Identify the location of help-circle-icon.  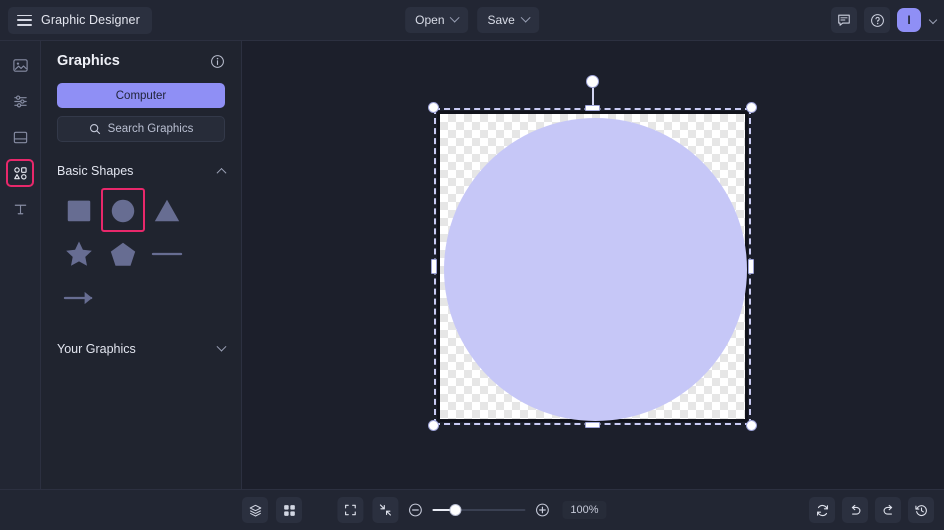
(877, 20).